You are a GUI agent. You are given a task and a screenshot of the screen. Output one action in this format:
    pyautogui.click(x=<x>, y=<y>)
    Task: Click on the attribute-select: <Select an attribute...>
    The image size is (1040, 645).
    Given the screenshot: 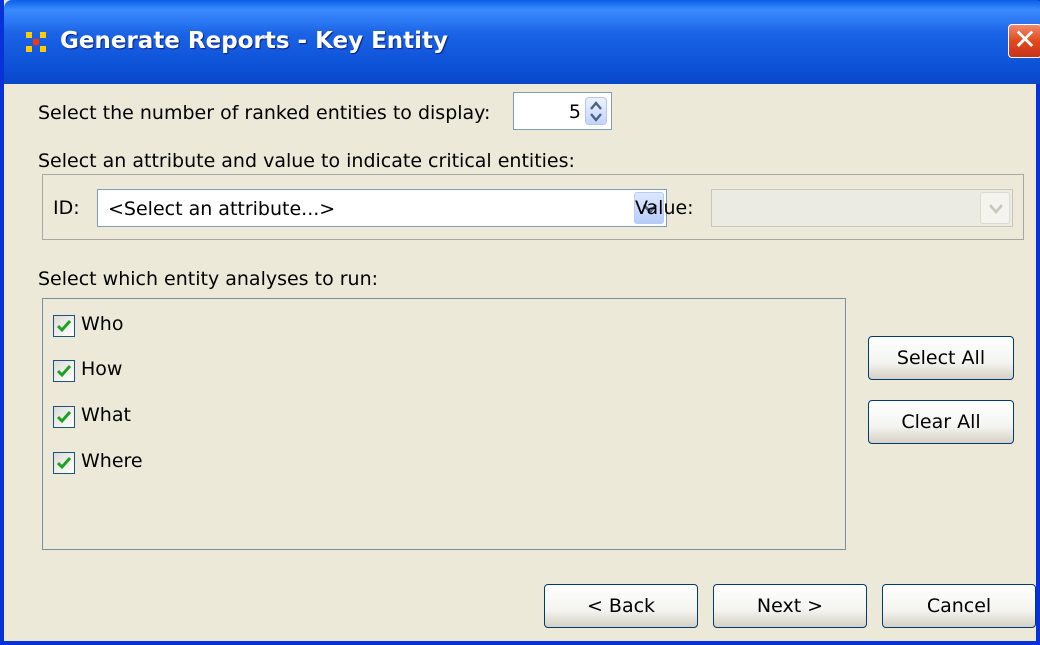 What is the action you would take?
    pyautogui.click(x=382, y=208)
    